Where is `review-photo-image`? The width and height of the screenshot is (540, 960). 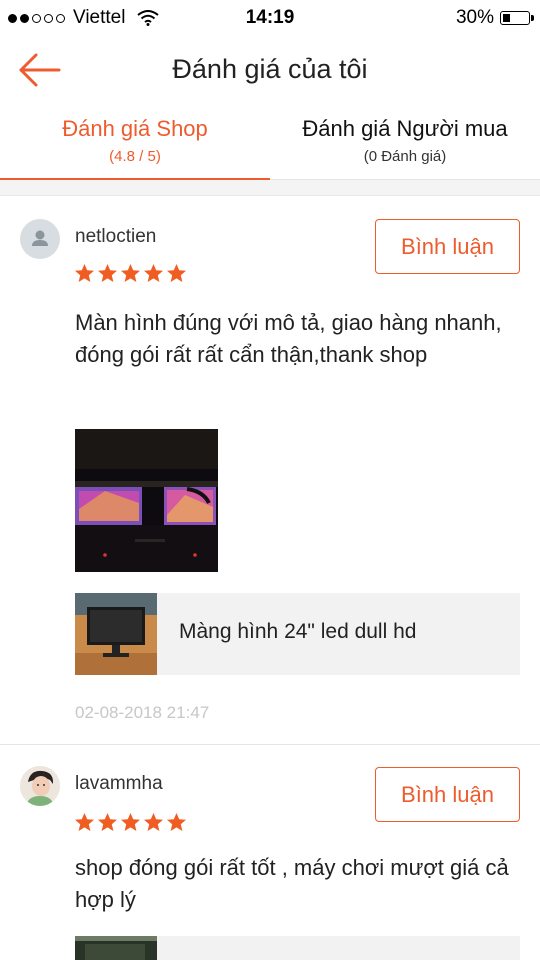
review-photo-image is located at coordinates (116, 948).